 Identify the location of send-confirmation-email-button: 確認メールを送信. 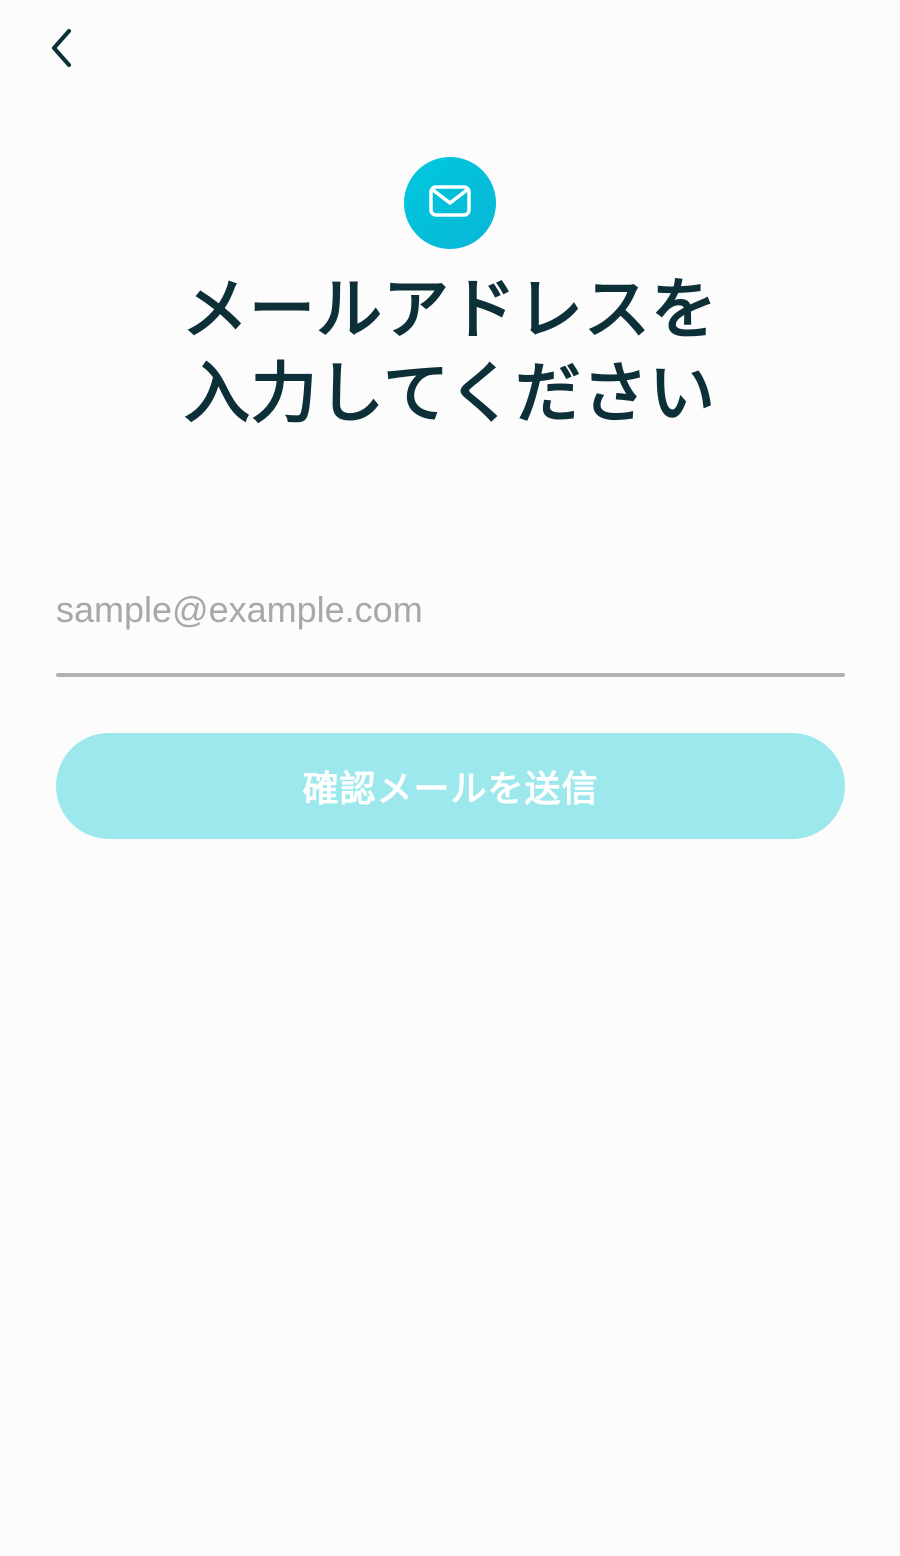
(450, 786).